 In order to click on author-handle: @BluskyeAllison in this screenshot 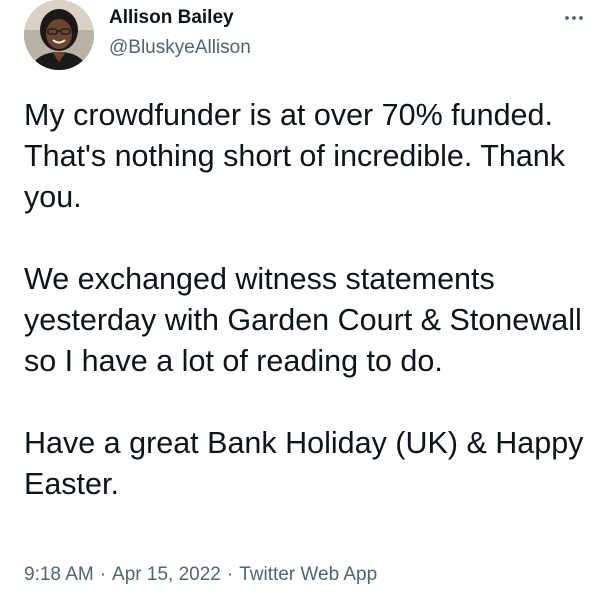, I will do `click(180, 48)`.